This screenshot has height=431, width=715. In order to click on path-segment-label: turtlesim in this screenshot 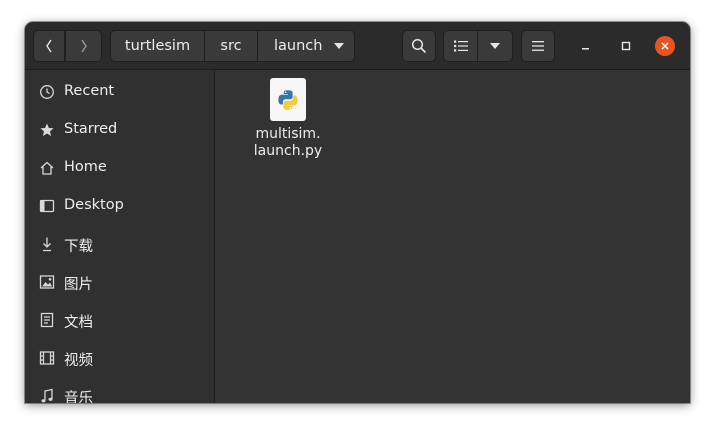, I will do `click(157, 46)`.